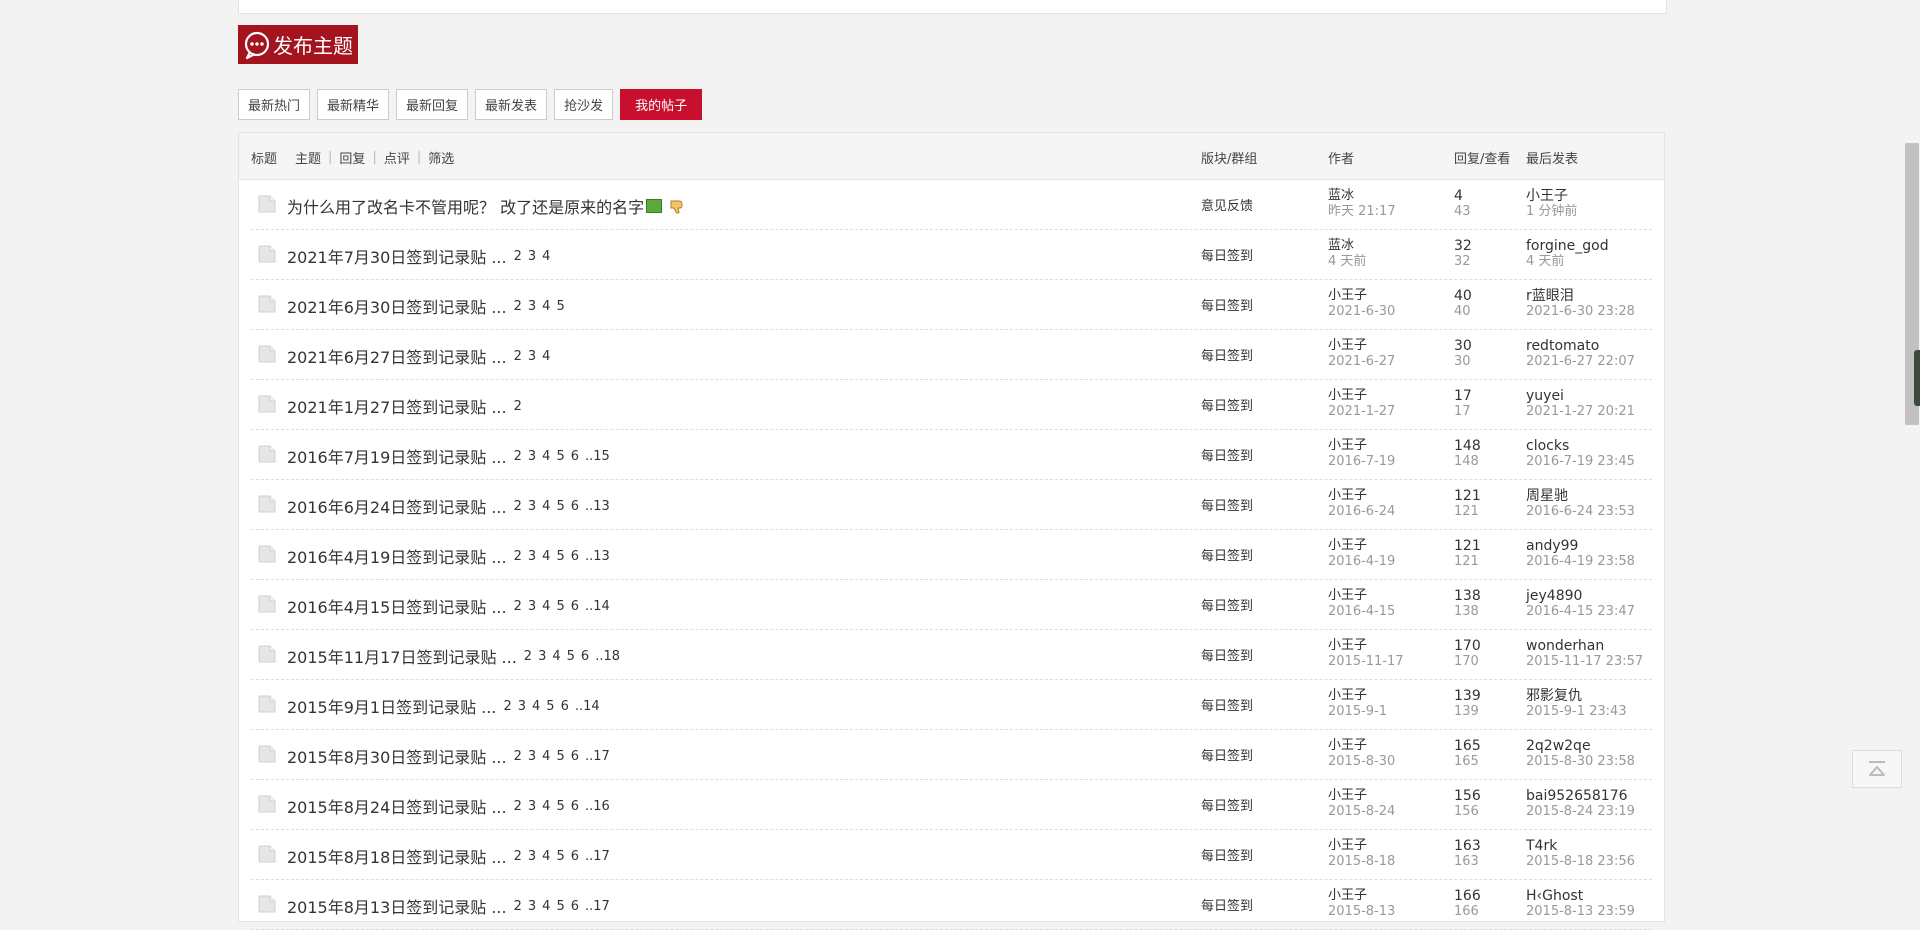 The image size is (1920, 930). I want to click on filter-my-posts-button: 我的帖子, so click(661, 104).